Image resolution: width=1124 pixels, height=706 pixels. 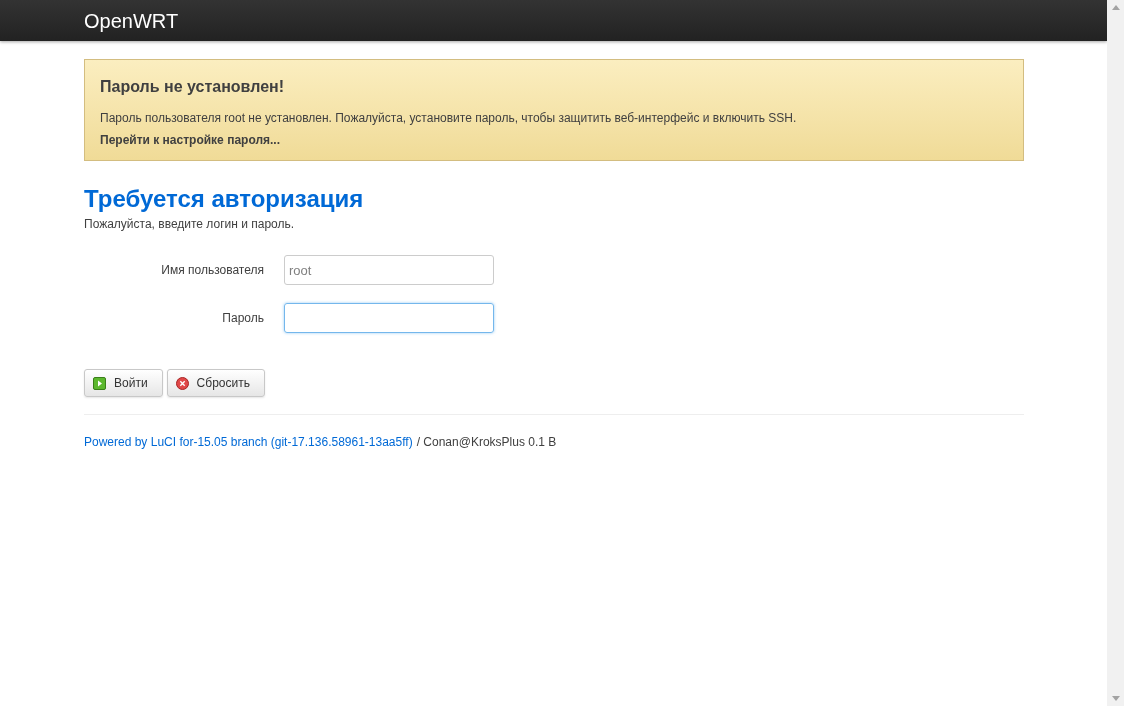 What do you see at coordinates (224, 199) in the screenshot?
I see `page-title: Требуется авторизация` at bounding box center [224, 199].